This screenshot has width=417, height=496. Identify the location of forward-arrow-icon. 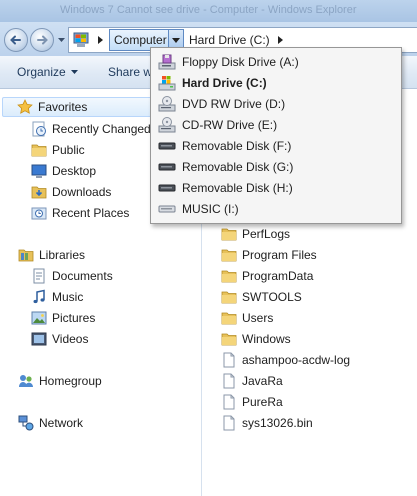
(42, 40).